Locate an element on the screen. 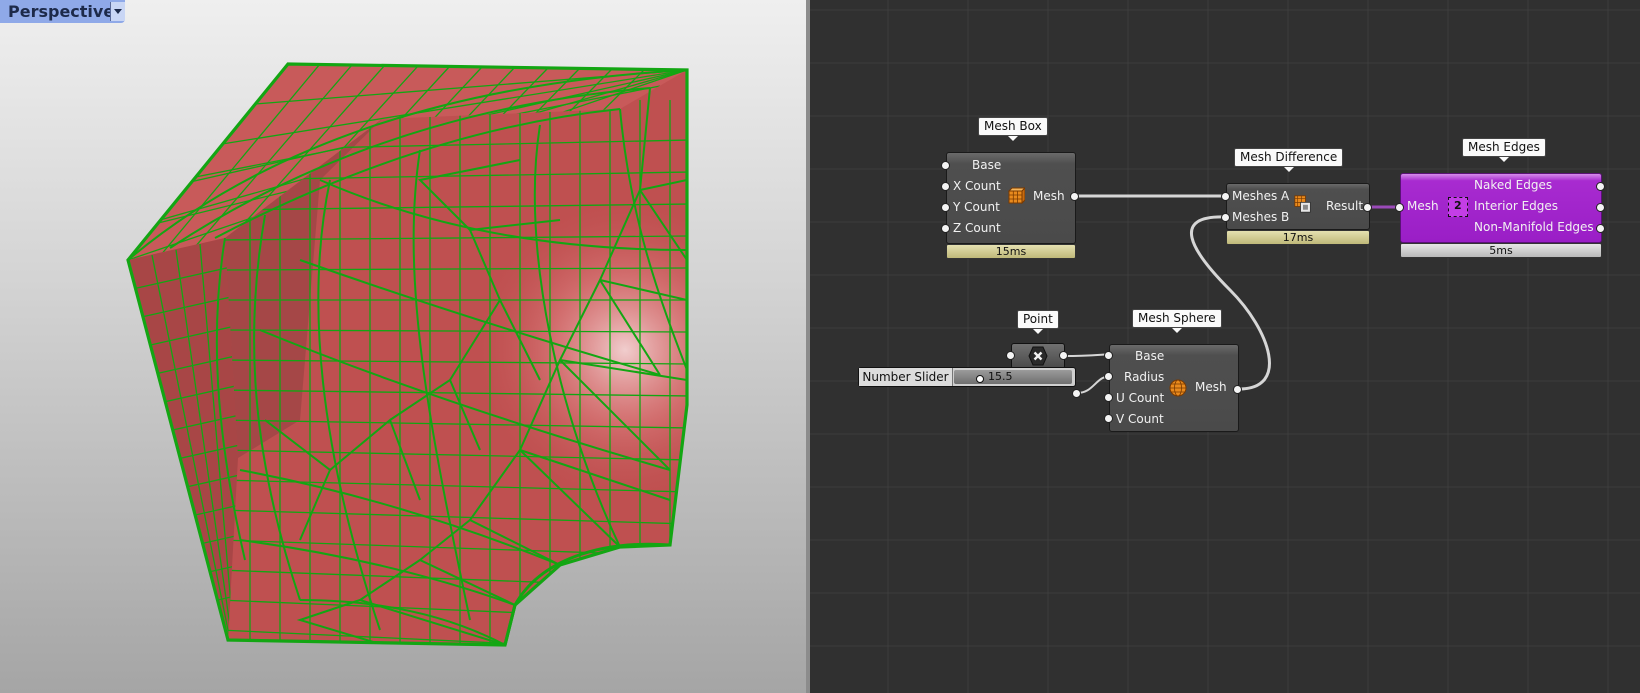  mesh-difference-component: Meshes A Meshes B Result is located at coordinates (1298, 206).